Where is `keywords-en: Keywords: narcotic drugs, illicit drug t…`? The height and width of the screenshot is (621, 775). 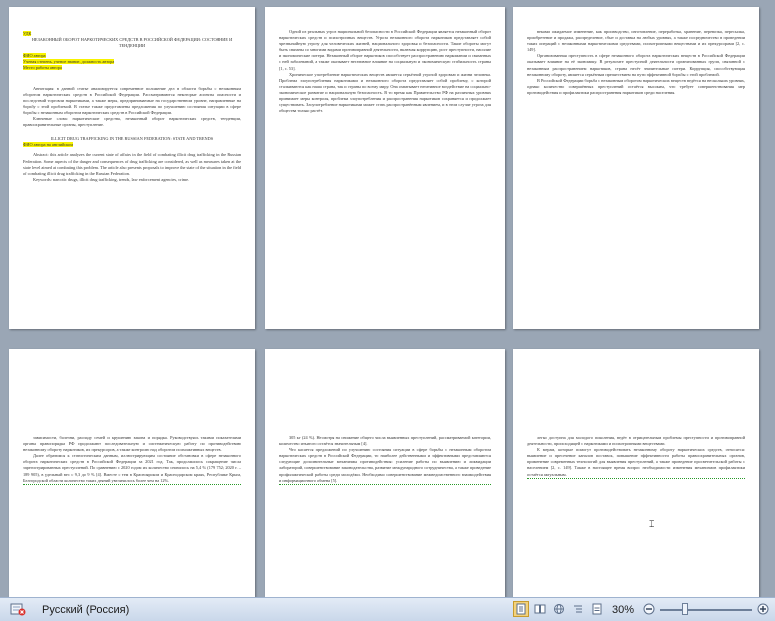 keywords-en: Keywords: narcotic drugs, illicit drug t… is located at coordinates (111, 179).